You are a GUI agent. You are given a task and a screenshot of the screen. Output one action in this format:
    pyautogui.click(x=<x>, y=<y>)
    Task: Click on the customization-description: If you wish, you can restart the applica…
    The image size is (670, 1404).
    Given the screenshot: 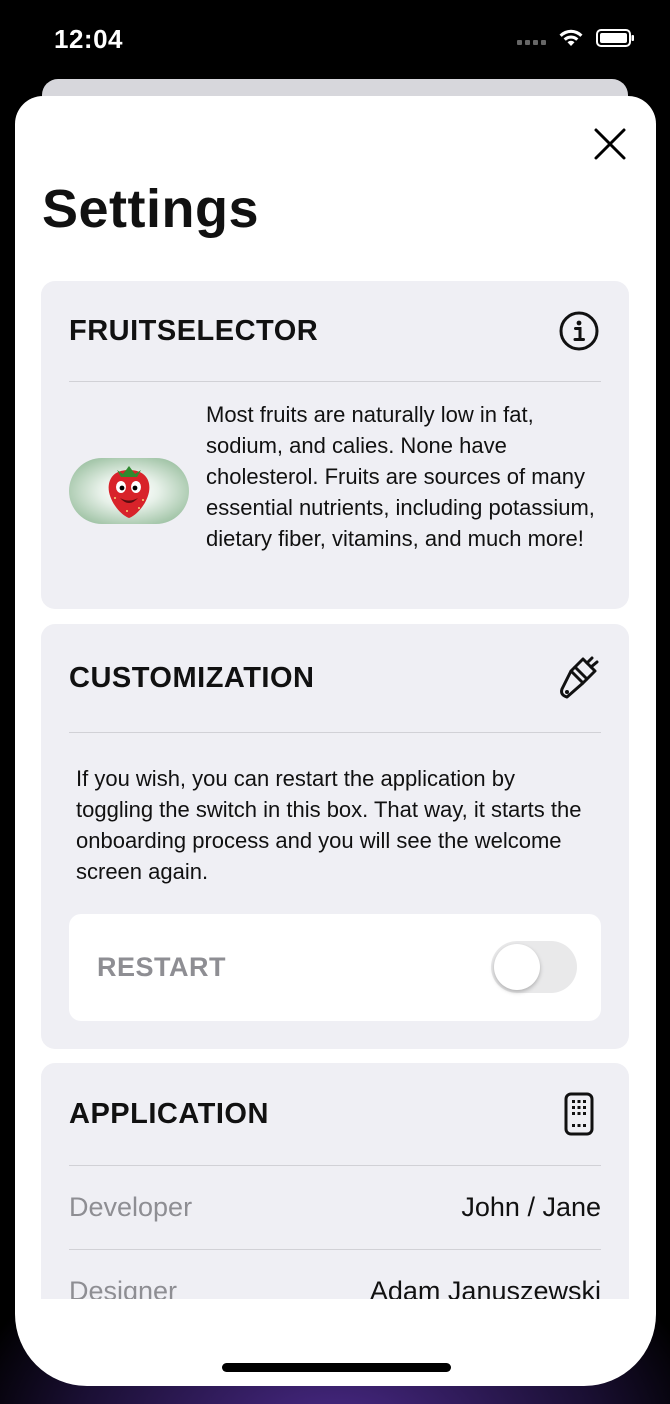 What is the action you would take?
    pyautogui.click(x=329, y=825)
    